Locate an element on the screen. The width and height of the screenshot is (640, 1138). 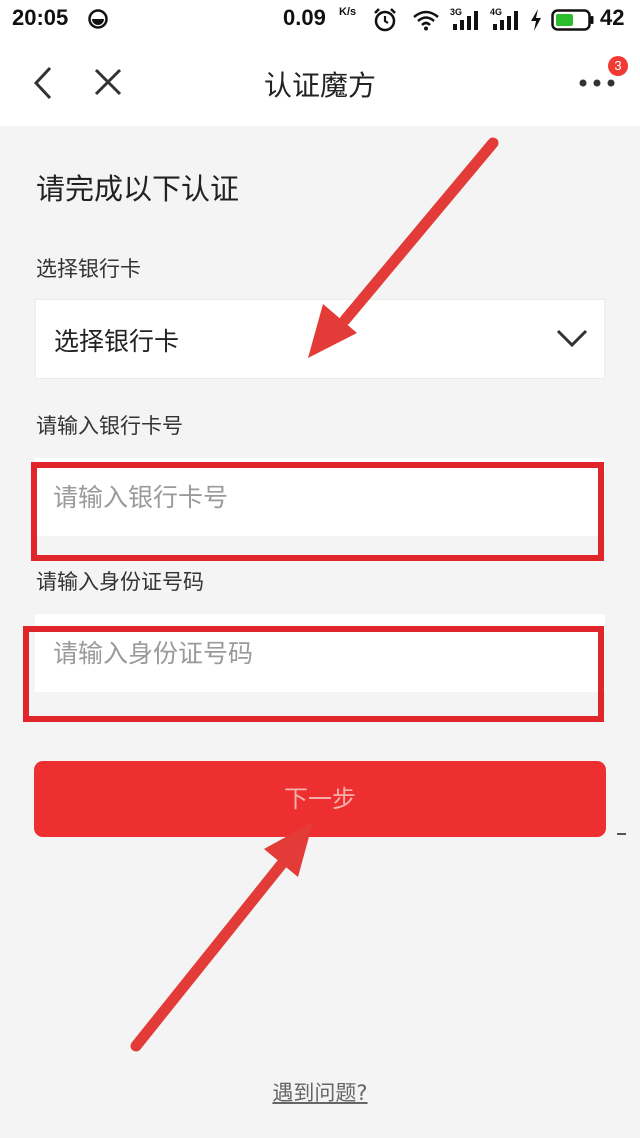
notification-badge: 3 is located at coordinates (618, 66).